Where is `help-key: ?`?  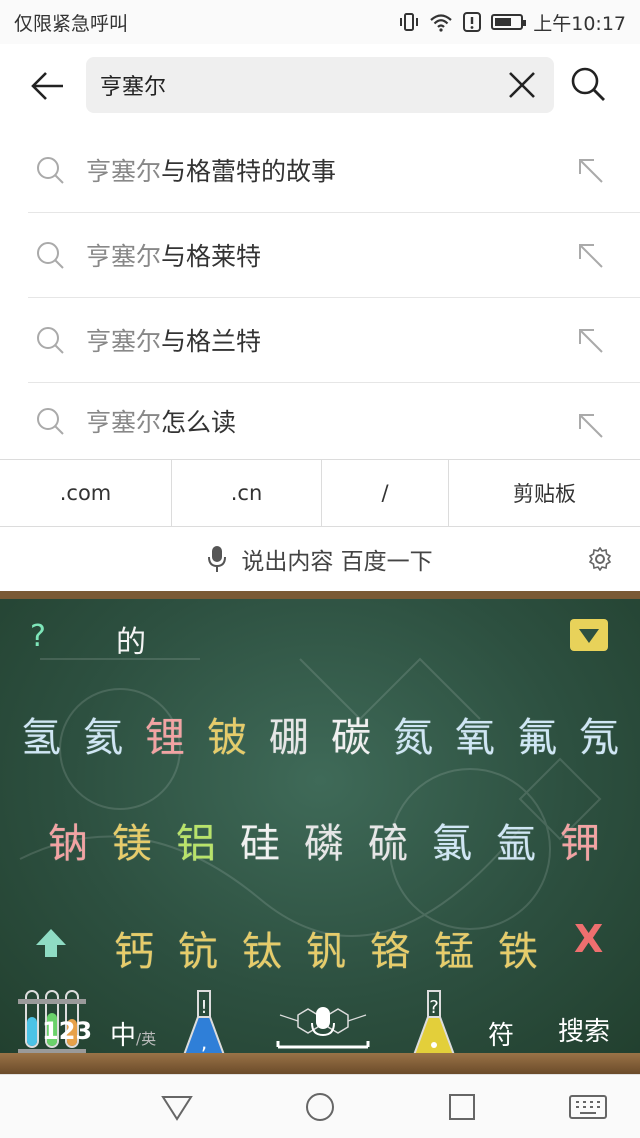 help-key: ? is located at coordinates (38, 636).